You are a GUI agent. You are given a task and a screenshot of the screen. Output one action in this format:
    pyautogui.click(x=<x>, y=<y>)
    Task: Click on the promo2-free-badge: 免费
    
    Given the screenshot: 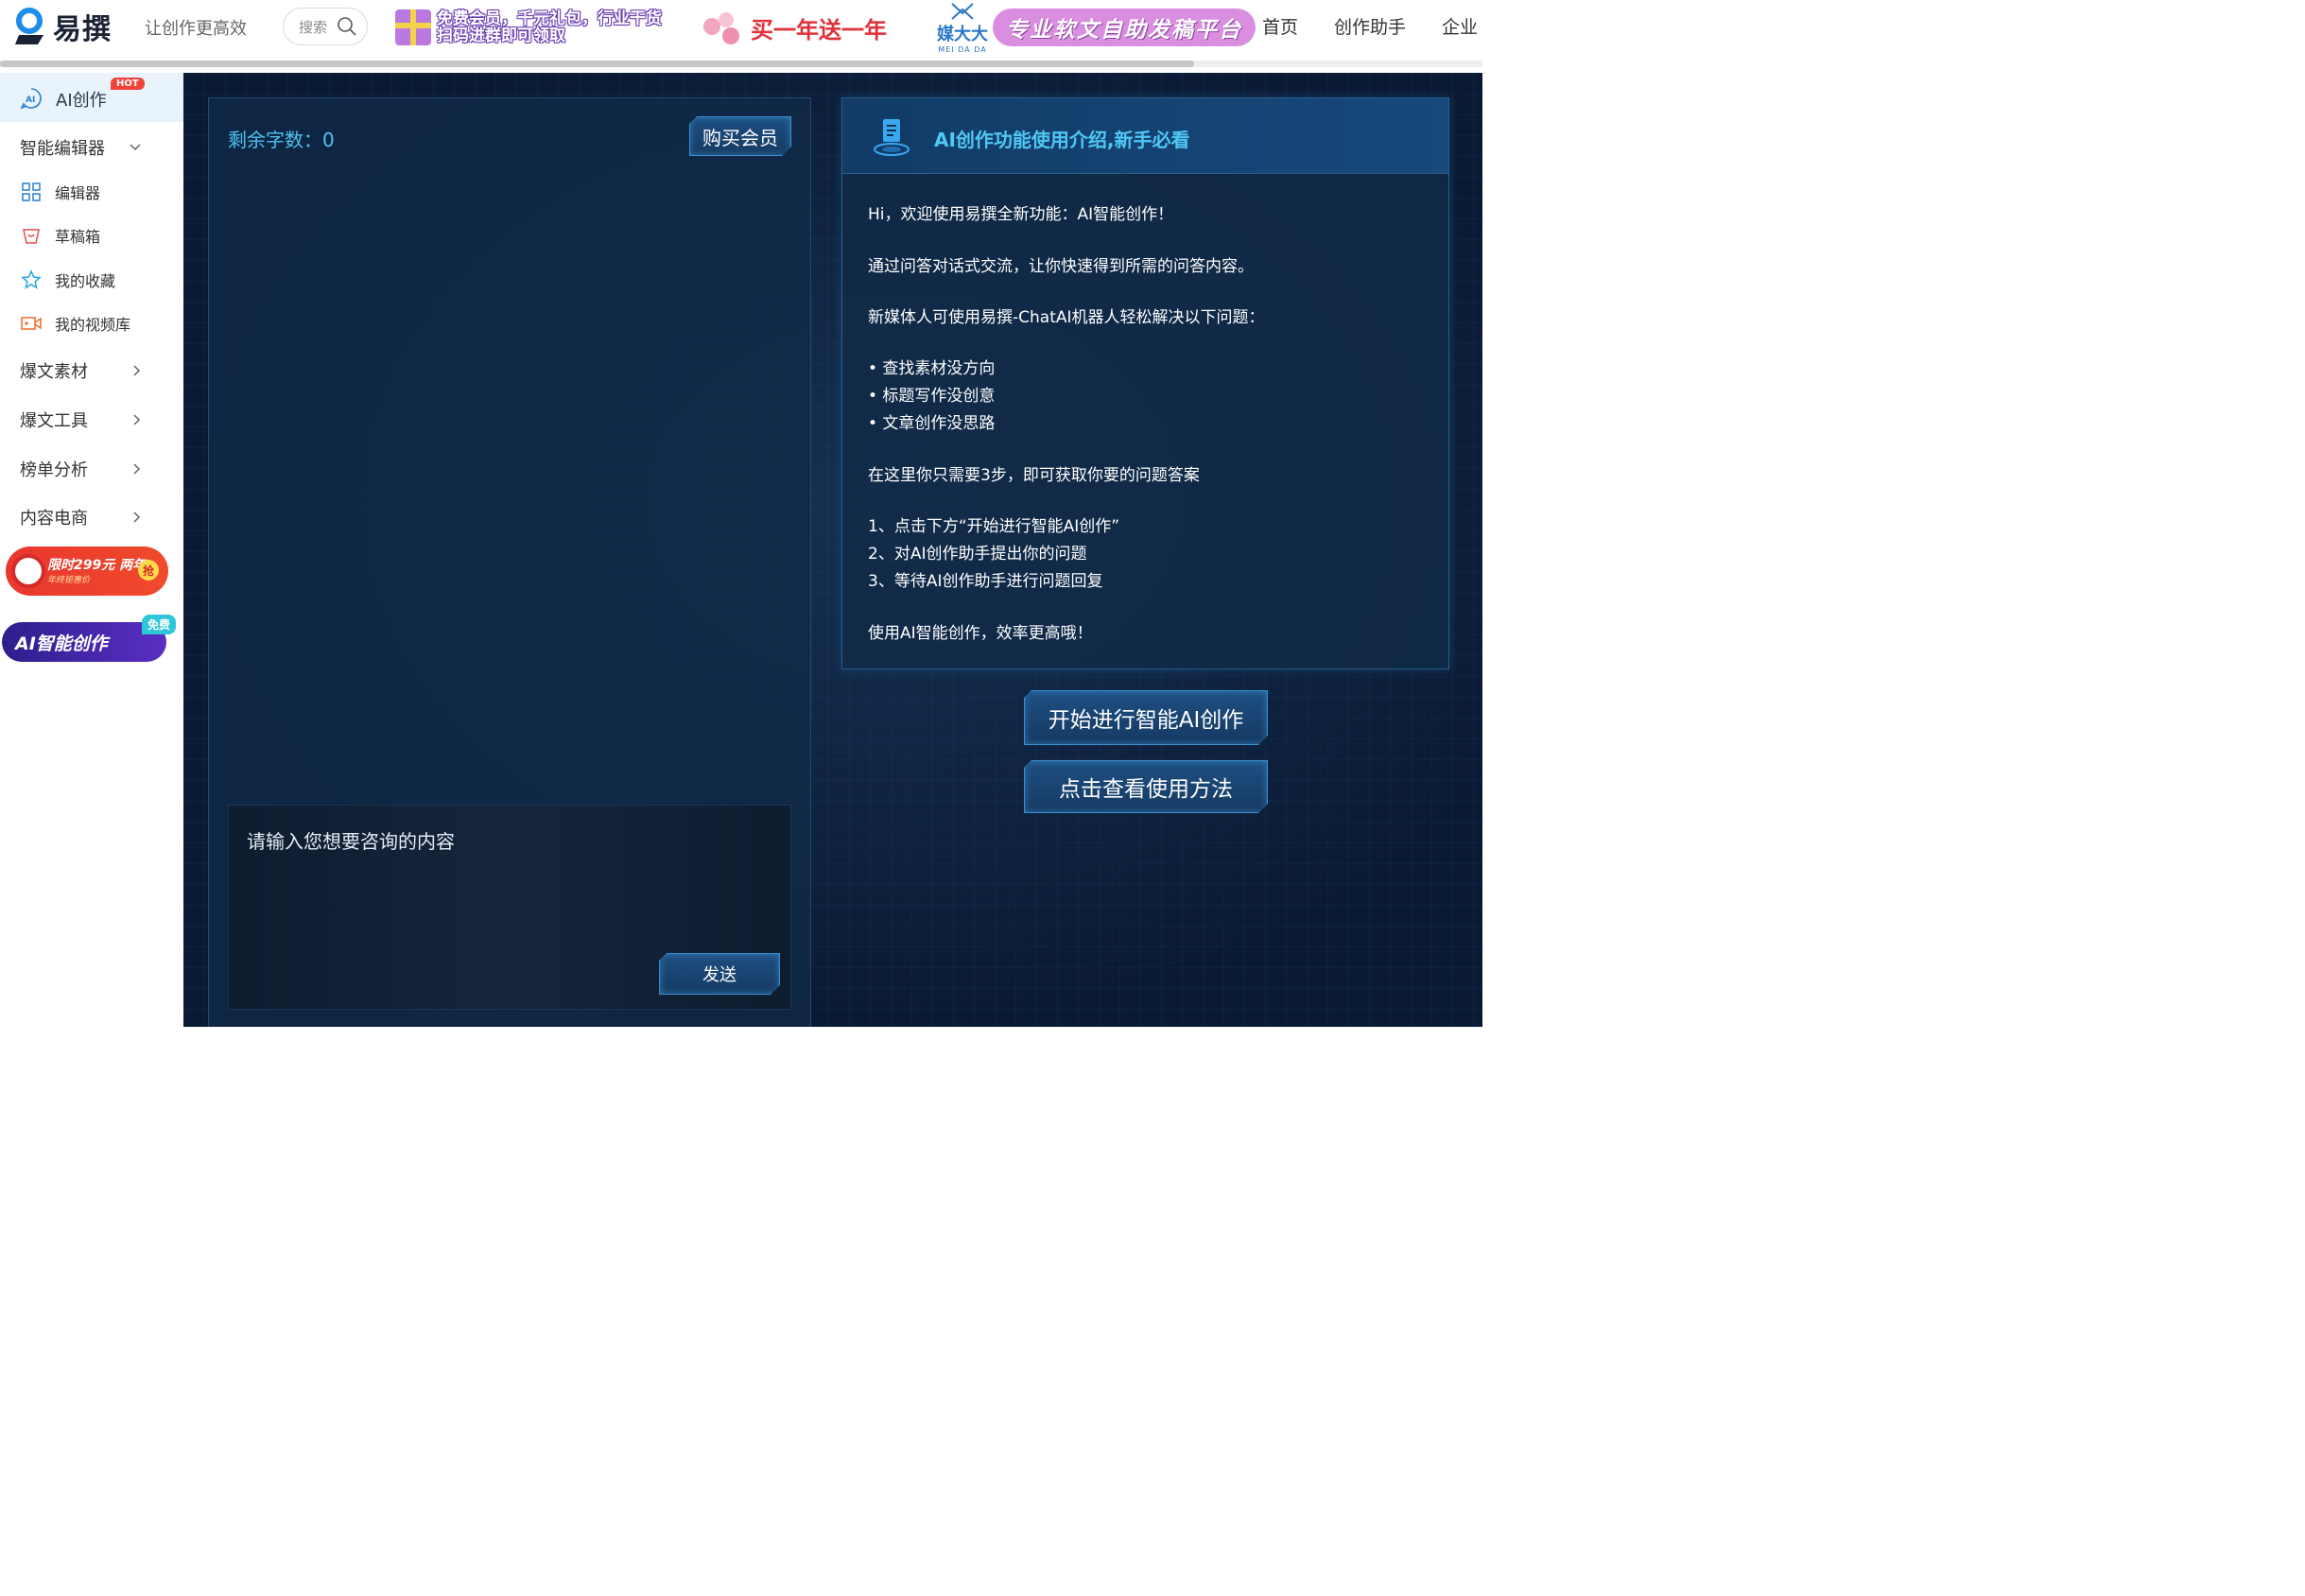 What is the action you would take?
    pyautogui.click(x=158, y=624)
    